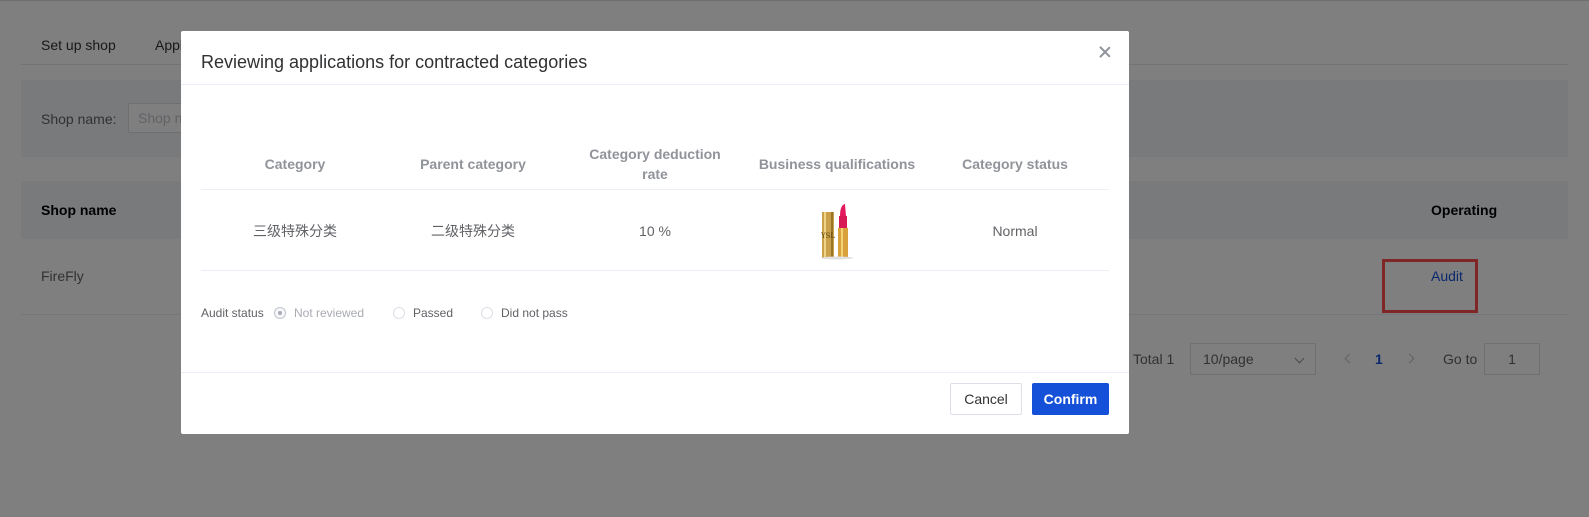 This screenshot has height=517, width=1589. What do you see at coordinates (534, 313) in the screenshot?
I see `radio-label: Did not pass` at bounding box center [534, 313].